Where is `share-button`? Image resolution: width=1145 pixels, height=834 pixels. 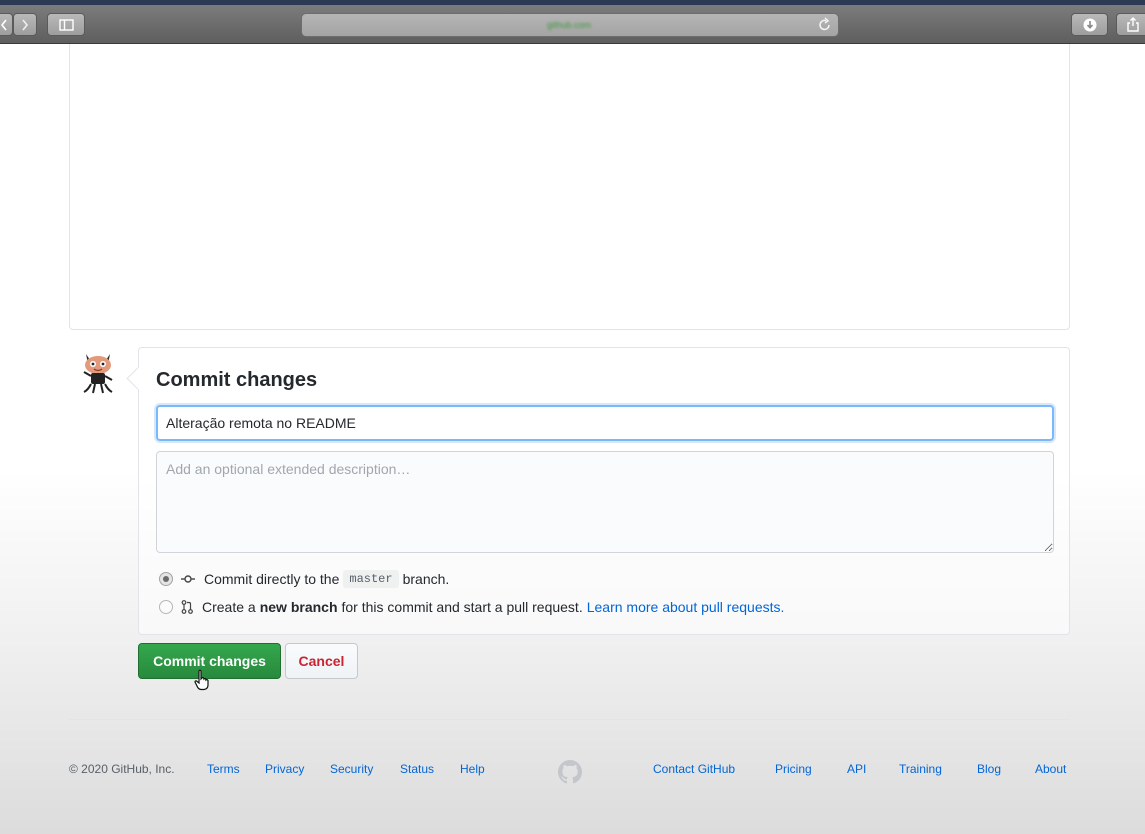 share-button is located at coordinates (1130, 24).